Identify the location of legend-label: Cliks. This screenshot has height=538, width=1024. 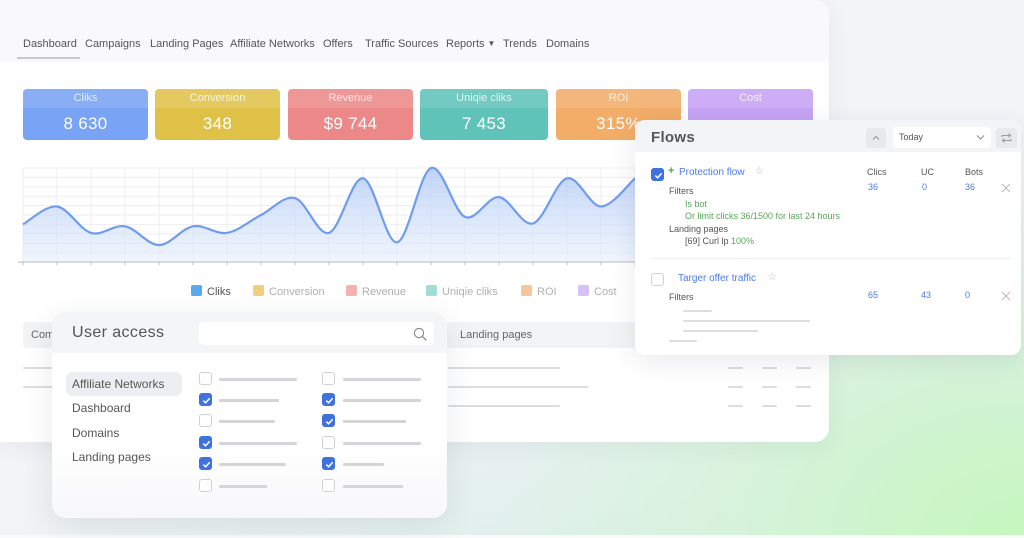
(219, 292).